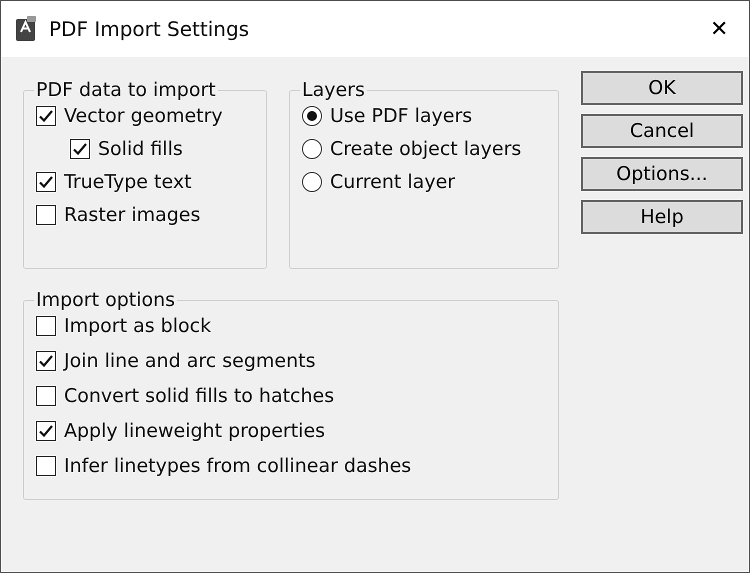 The width and height of the screenshot is (750, 573). I want to click on checkbox-label: Infer linetypes from collinear dashes, so click(238, 466).